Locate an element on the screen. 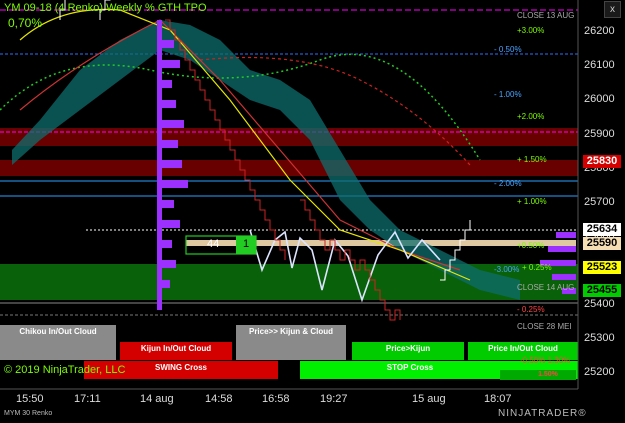 This screenshot has width=625, height=423. time-tick: 16:58 is located at coordinates (276, 399).